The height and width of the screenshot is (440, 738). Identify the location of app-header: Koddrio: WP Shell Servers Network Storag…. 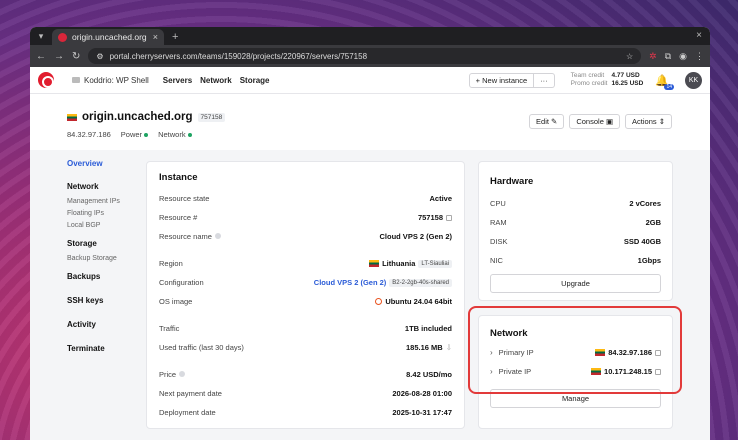
(370, 80).